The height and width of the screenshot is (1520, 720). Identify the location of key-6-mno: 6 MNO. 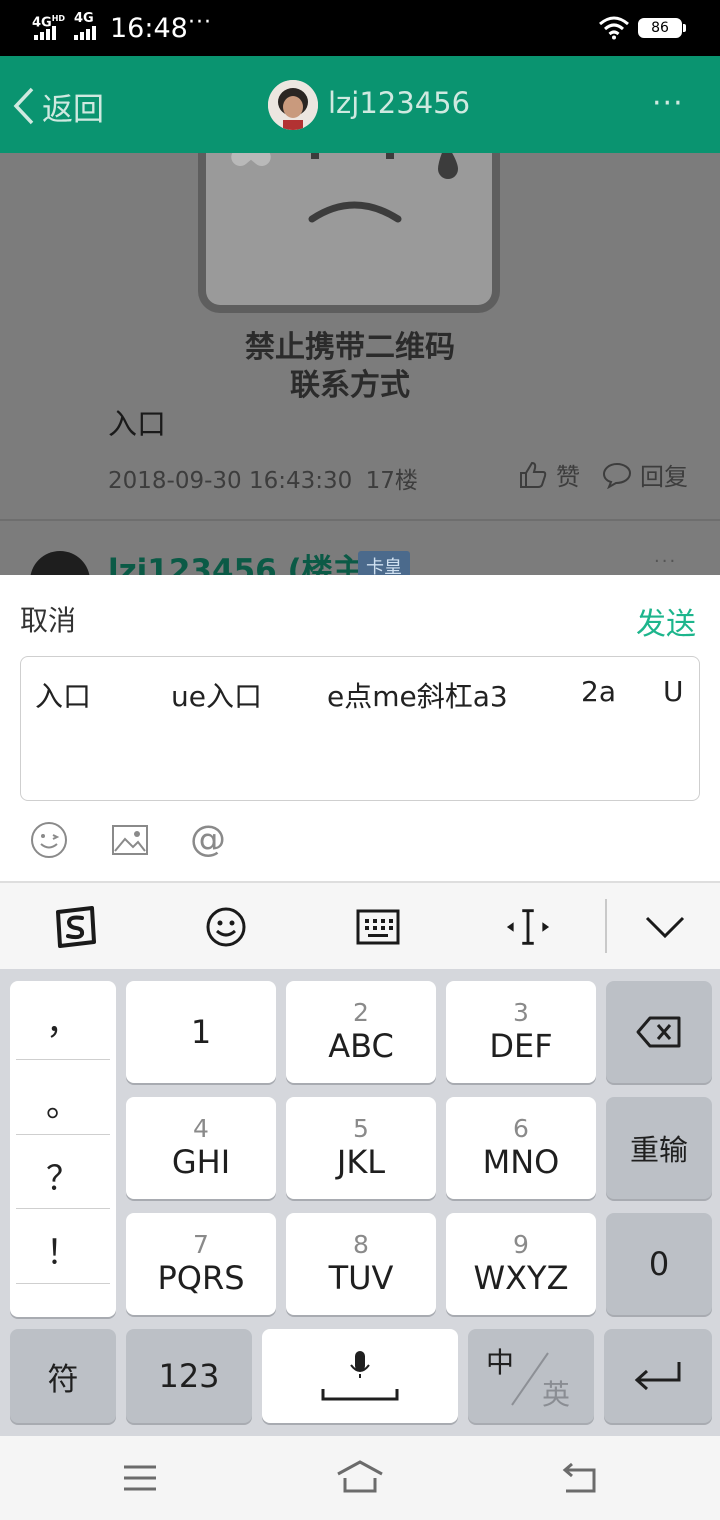
(521, 1148).